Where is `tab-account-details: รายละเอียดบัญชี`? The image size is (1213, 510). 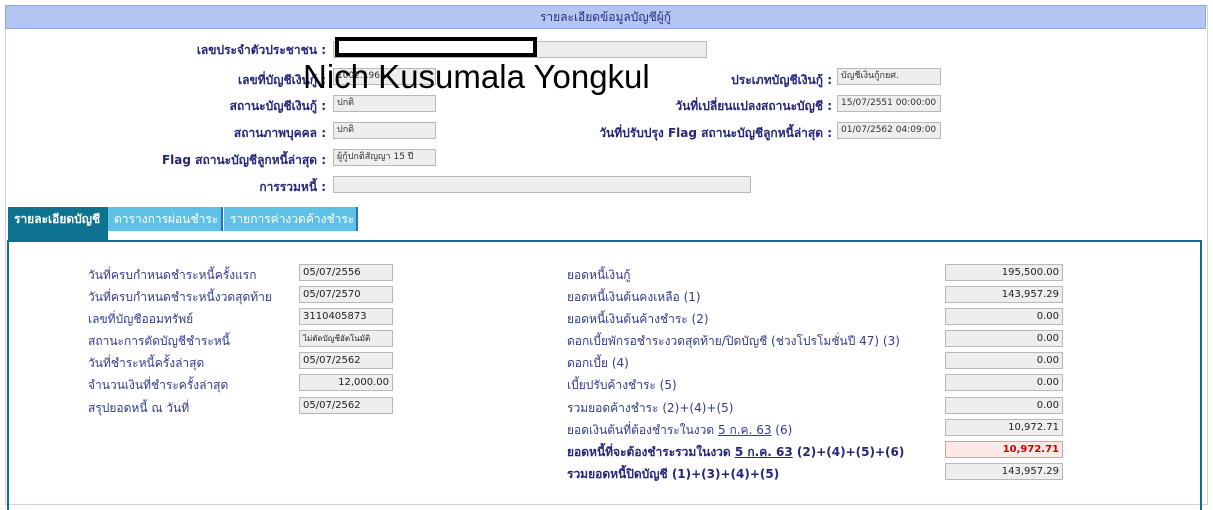 tab-account-details: รายละเอียดบัญชี is located at coordinates (58, 223).